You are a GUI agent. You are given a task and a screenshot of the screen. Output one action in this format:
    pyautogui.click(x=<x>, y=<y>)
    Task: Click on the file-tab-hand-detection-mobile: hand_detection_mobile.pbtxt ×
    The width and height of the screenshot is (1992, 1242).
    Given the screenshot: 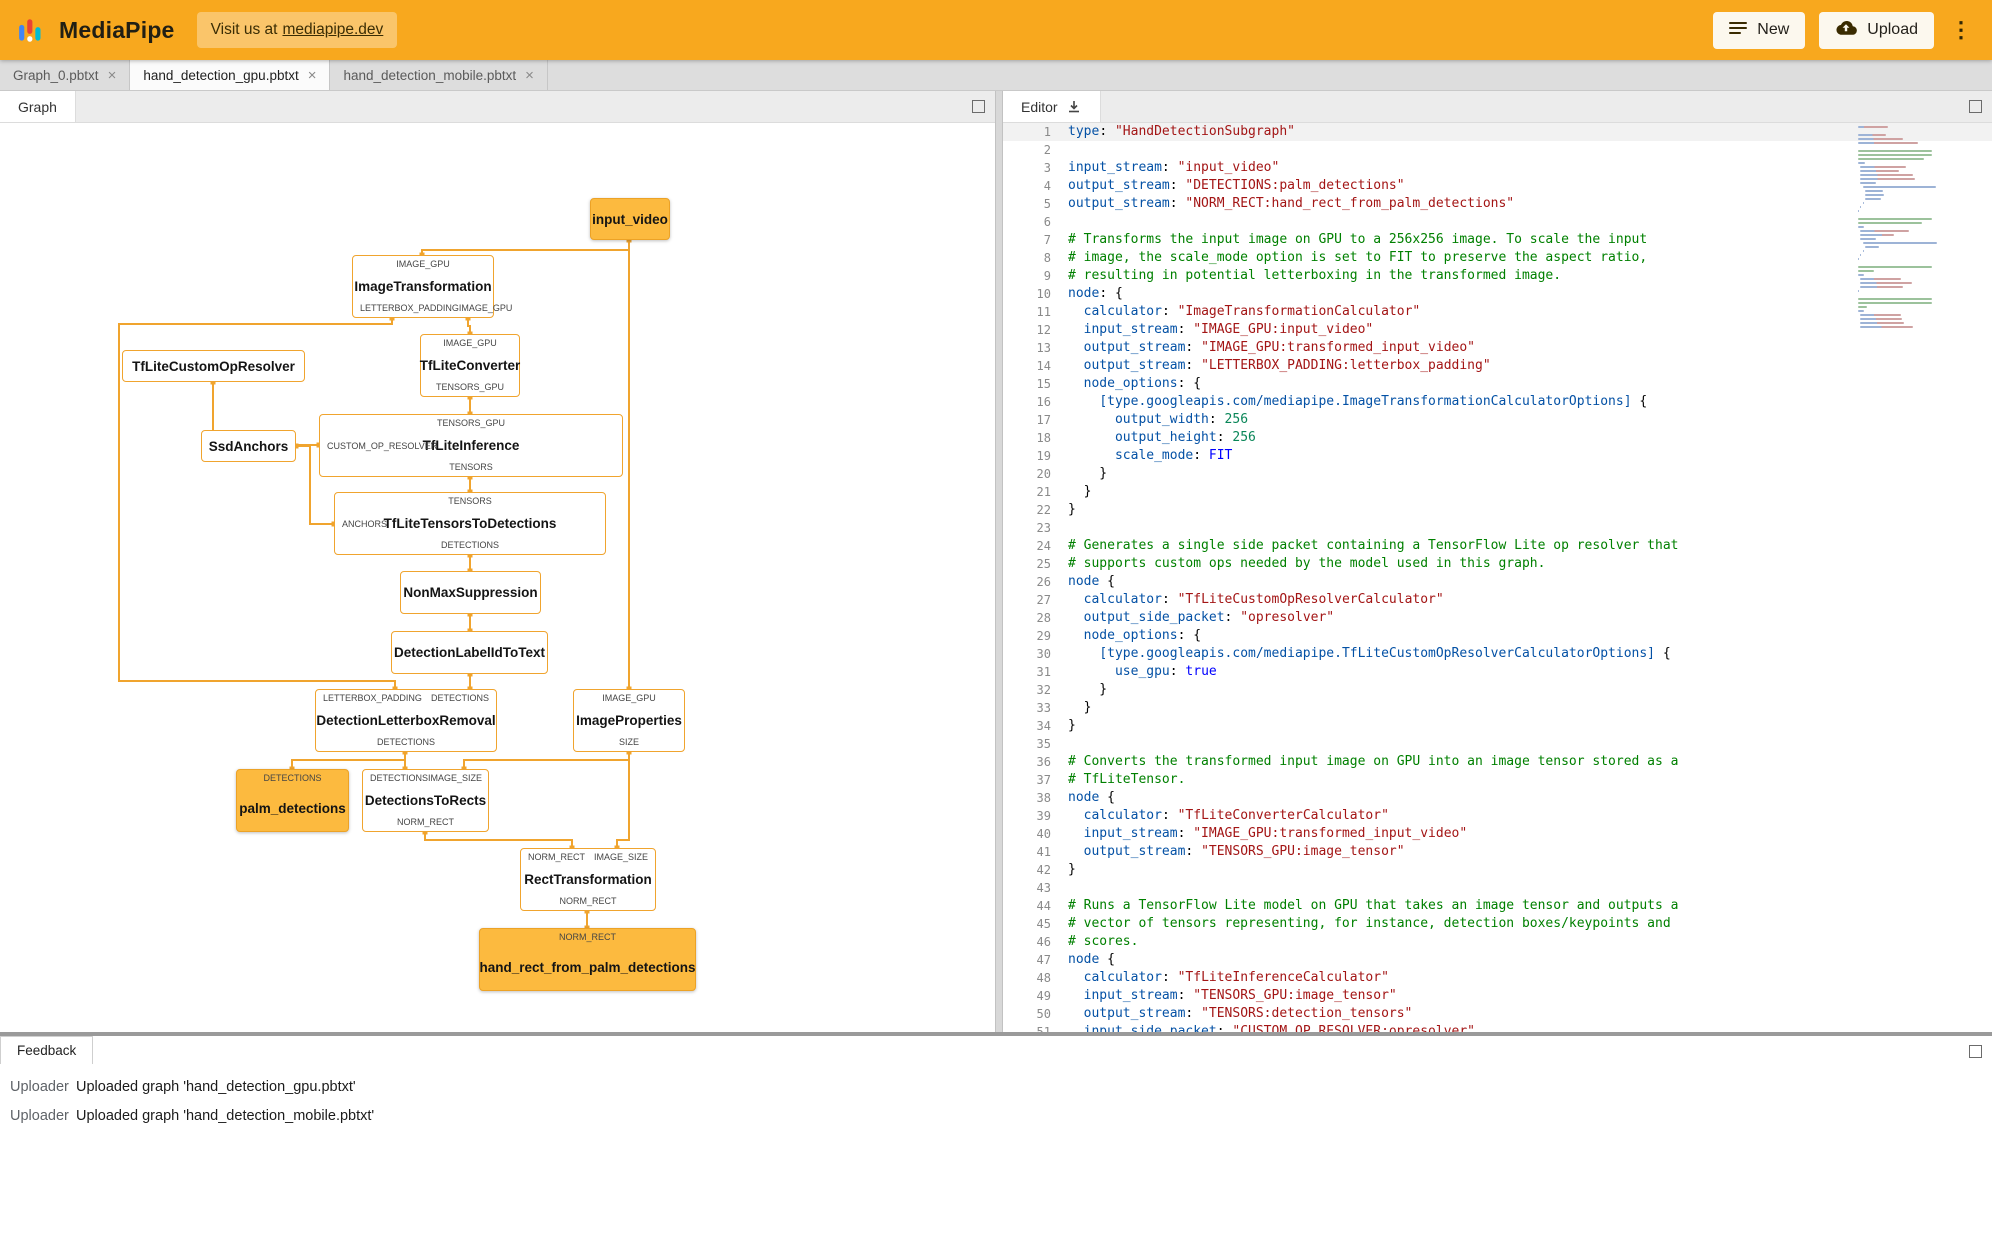 What is the action you would take?
    pyautogui.click(x=439, y=75)
    